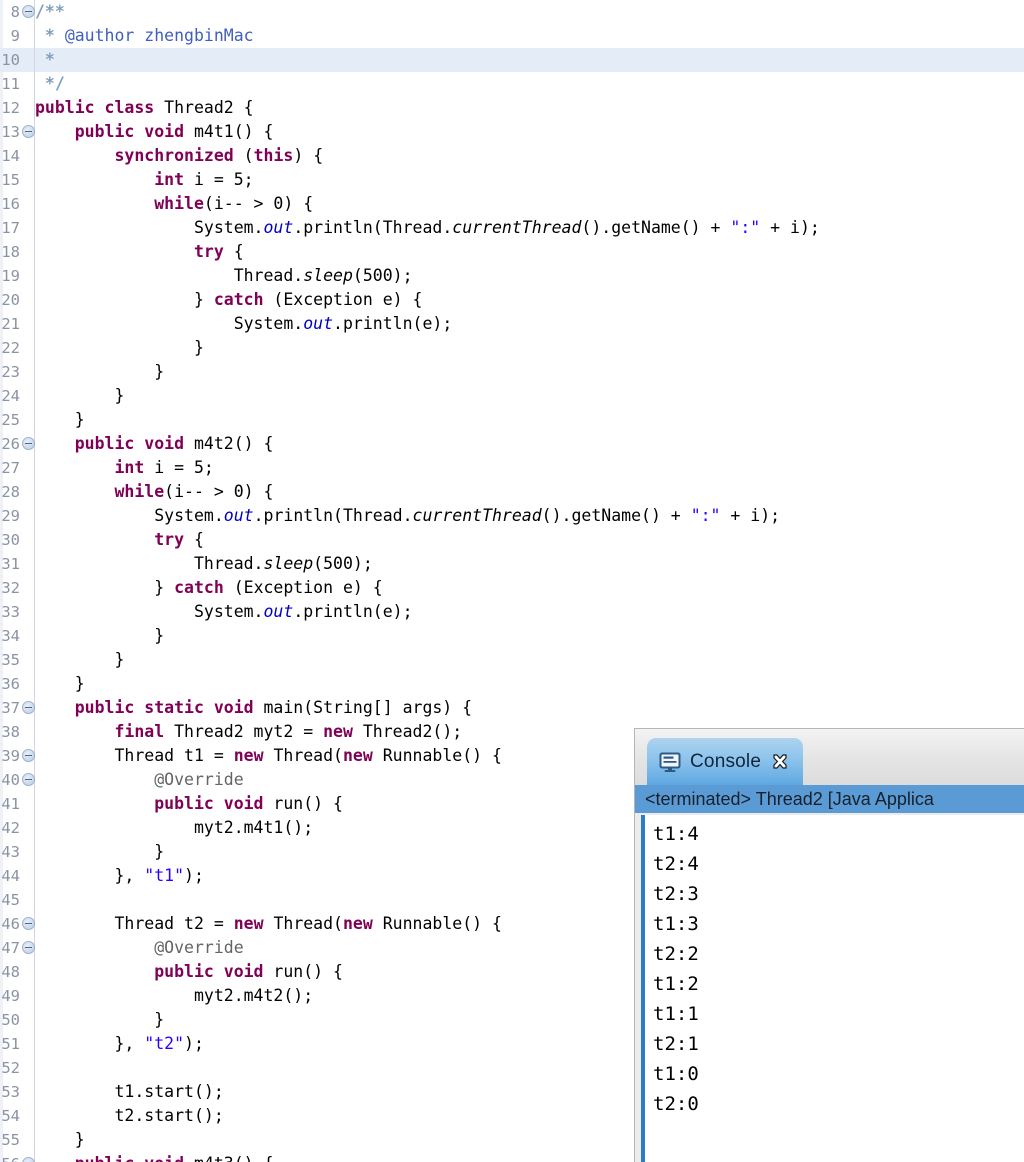  What do you see at coordinates (529, 60) in the screenshot?
I see `code-line: *` at bounding box center [529, 60].